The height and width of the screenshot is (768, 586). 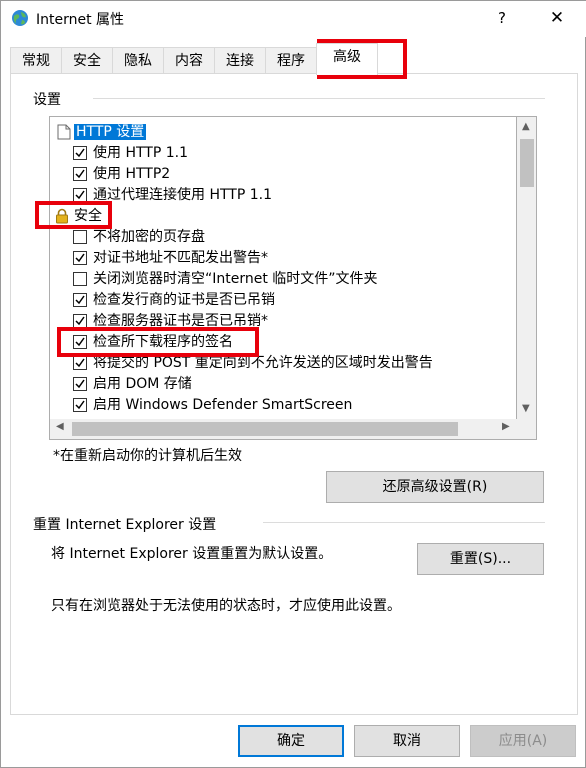 I want to click on restore-advanced-settings-button: 还原高级设置(R), so click(x=435, y=487).